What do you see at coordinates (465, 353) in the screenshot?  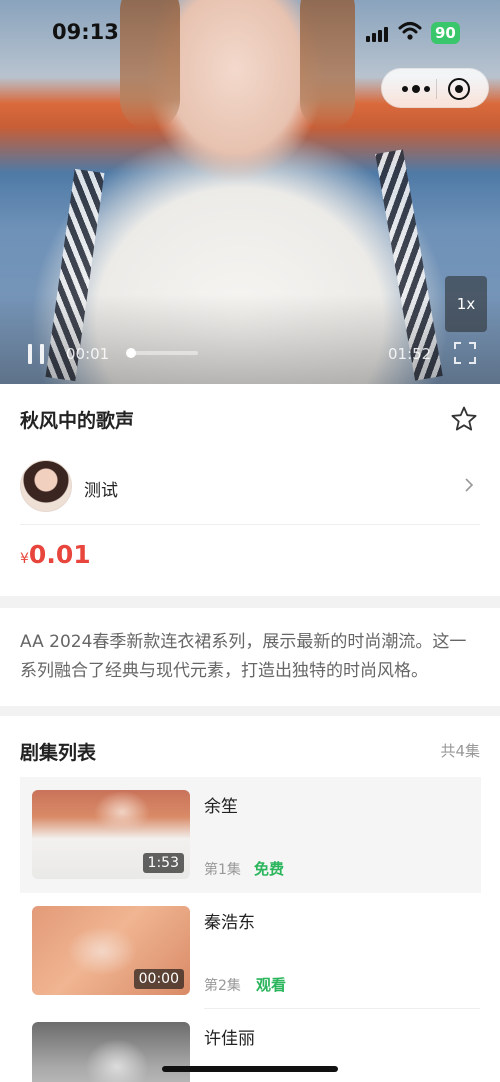 I see `fullscreen-icon` at bounding box center [465, 353].